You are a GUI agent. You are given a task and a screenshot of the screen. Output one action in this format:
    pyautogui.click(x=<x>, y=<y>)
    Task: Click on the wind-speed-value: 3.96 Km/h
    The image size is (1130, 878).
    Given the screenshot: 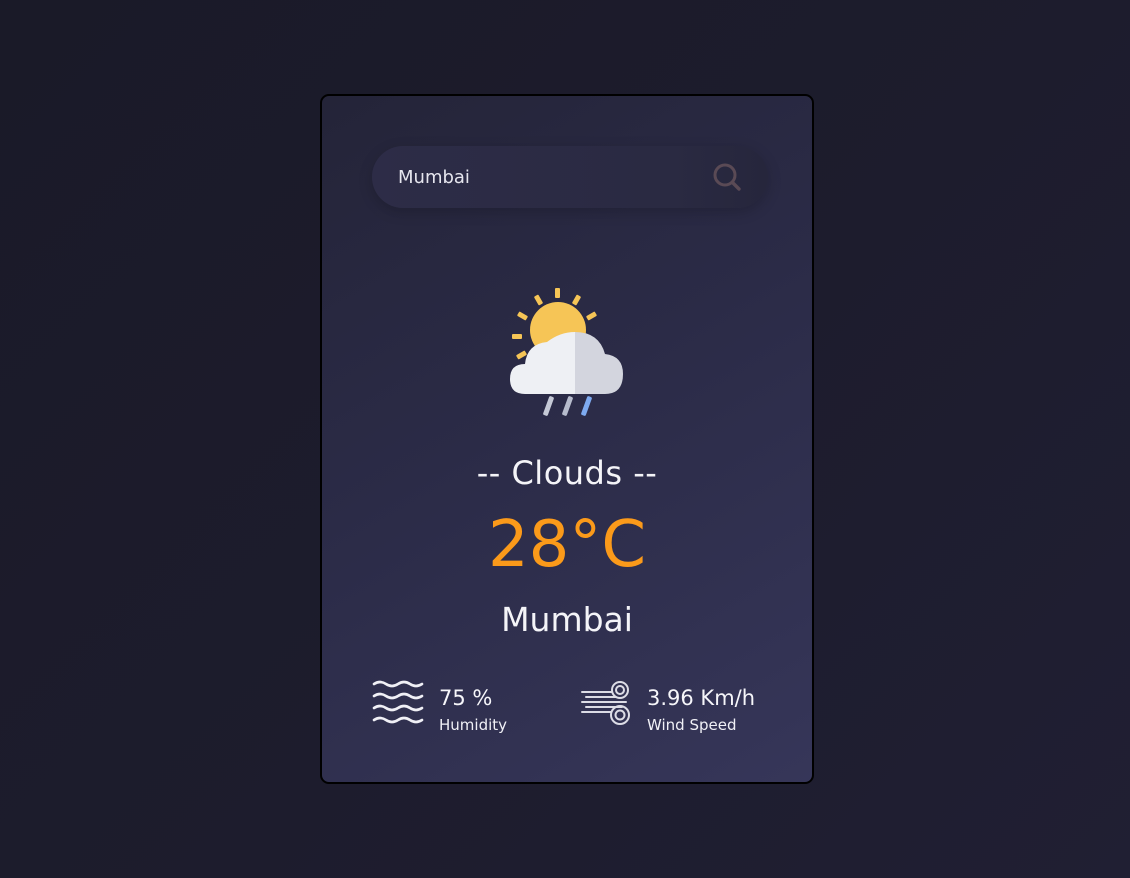 What is the action you would take?
    pyautogui.click(x=701, y=698)
    